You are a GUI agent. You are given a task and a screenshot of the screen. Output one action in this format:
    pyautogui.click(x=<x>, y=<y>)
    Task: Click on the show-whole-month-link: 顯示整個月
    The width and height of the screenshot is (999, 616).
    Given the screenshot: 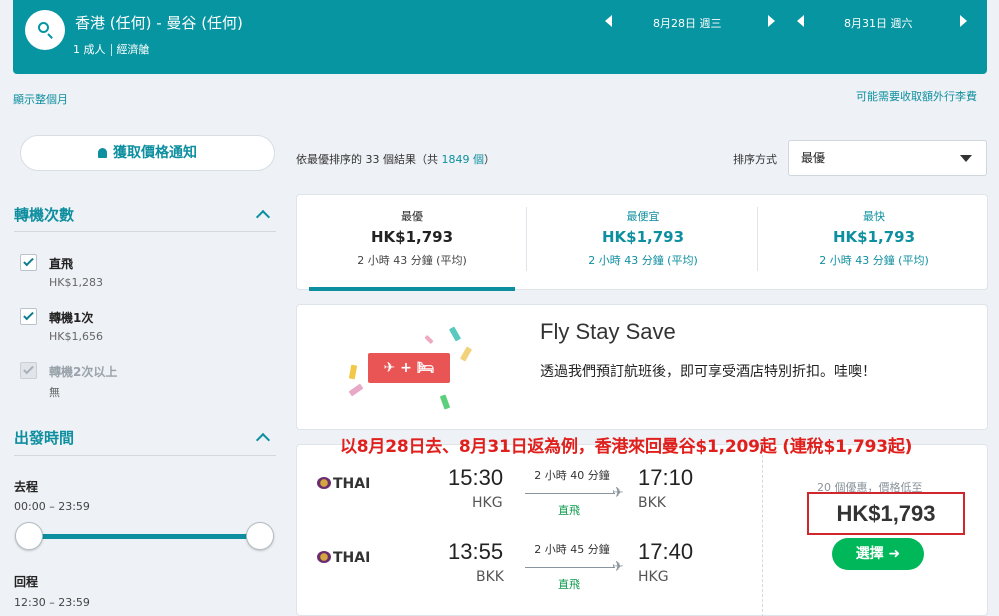 What is the action you would take?
    pyautogui.click(x=40, y=99)
    